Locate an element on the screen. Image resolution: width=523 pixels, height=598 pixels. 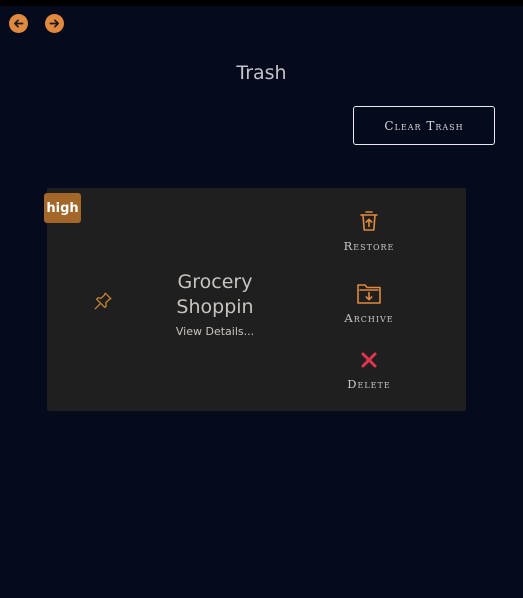
arrow-right-icon is located at coordinates (54, 23).